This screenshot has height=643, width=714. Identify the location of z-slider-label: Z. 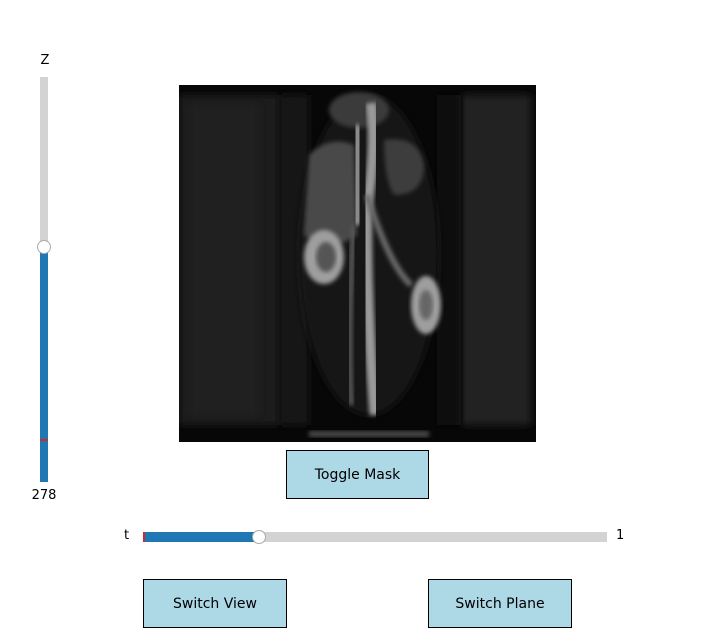
(45, 60).